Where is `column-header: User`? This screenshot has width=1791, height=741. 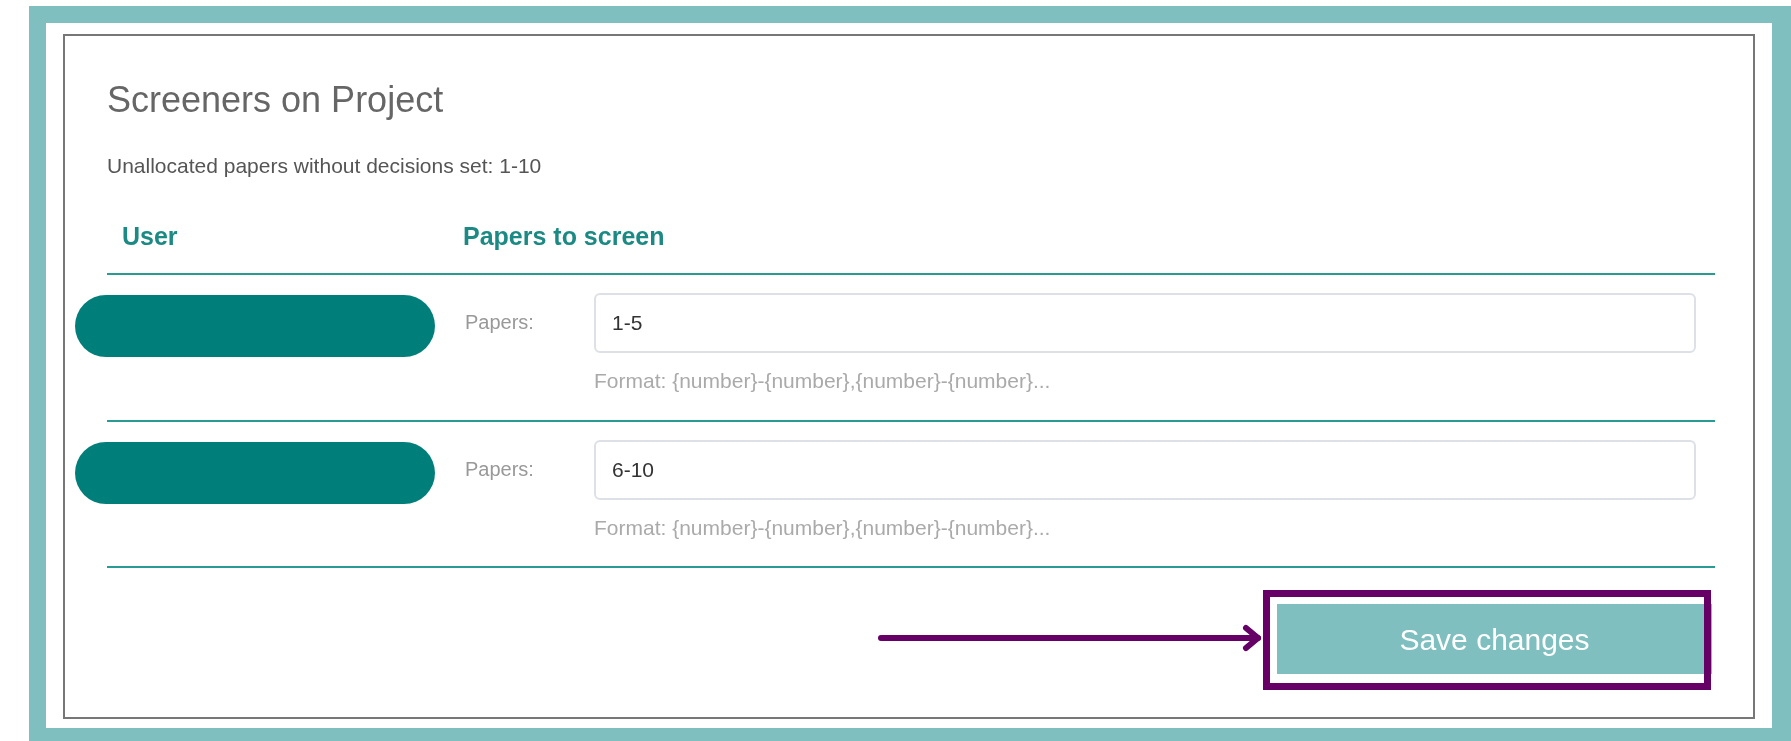 column-header: User is located at coordinates (150, 236).